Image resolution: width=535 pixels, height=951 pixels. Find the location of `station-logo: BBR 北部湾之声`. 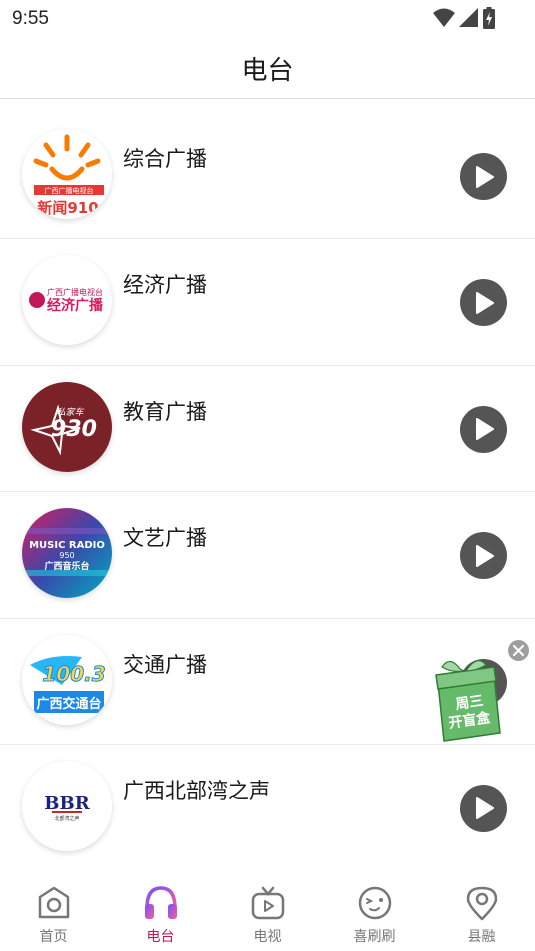

station-logo: BBR 北部湾之声 is located at coordinates (67, 805).